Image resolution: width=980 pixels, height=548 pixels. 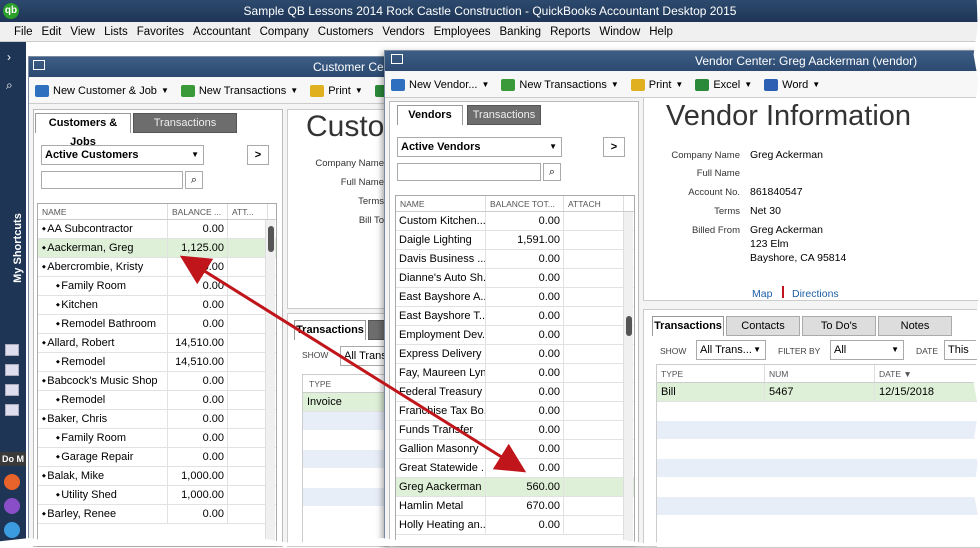 I want to click on annotation-arrow, so click(x=353, y=364).